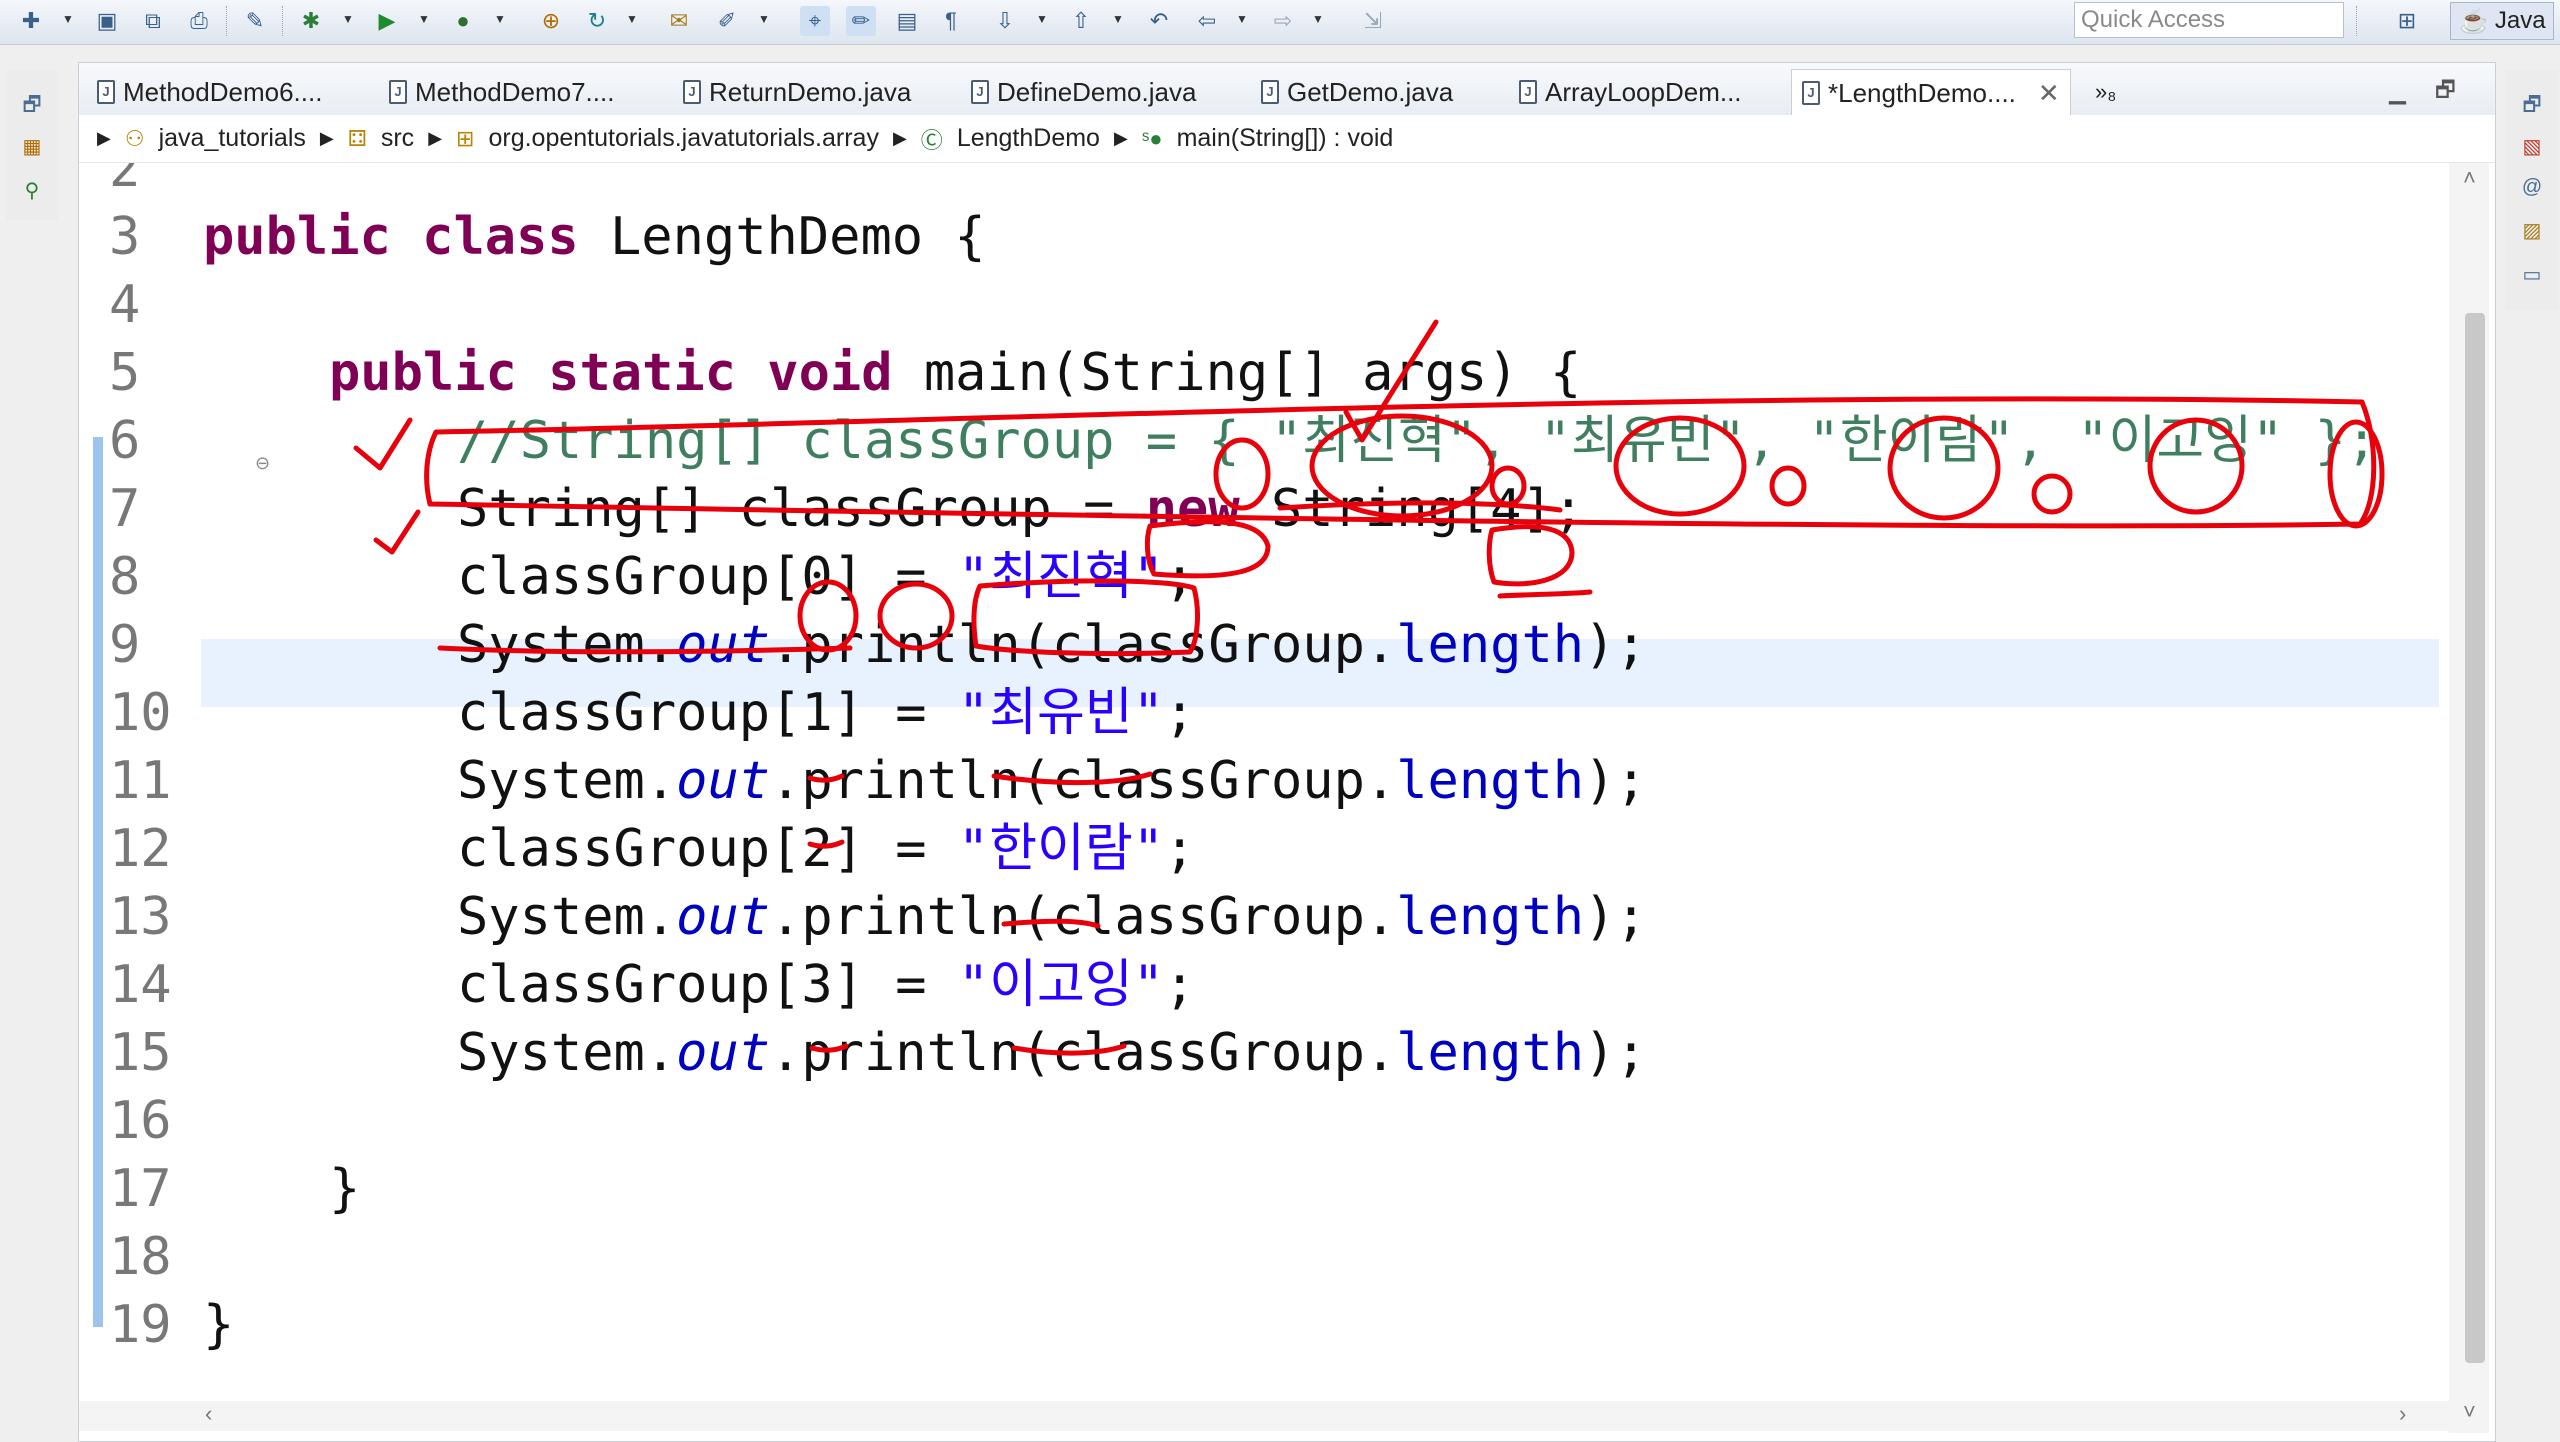 The image size is (2560, 1442). I want to click on fold-collapse-icon: ⊖, so click(262, 463).